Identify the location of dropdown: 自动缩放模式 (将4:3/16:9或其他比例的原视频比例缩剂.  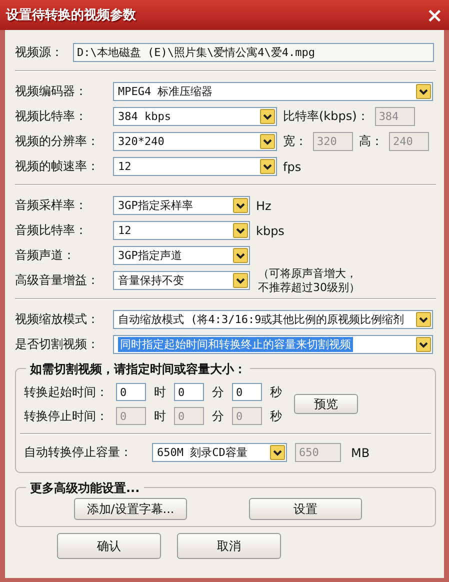
(273, 319).